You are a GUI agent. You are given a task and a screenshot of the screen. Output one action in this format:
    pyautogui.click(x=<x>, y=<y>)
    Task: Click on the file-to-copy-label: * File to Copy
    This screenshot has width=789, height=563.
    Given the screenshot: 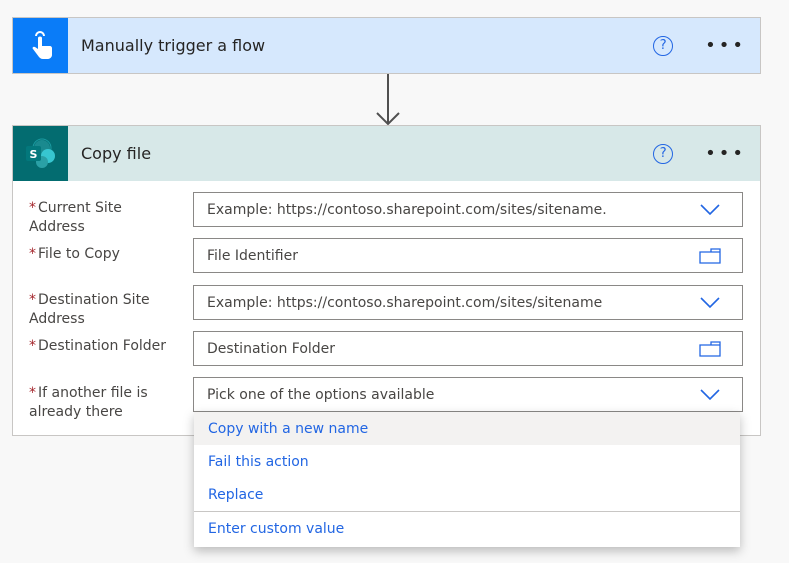 What is the action you would take?
    pyautogui.click(x=104, y=254)
    